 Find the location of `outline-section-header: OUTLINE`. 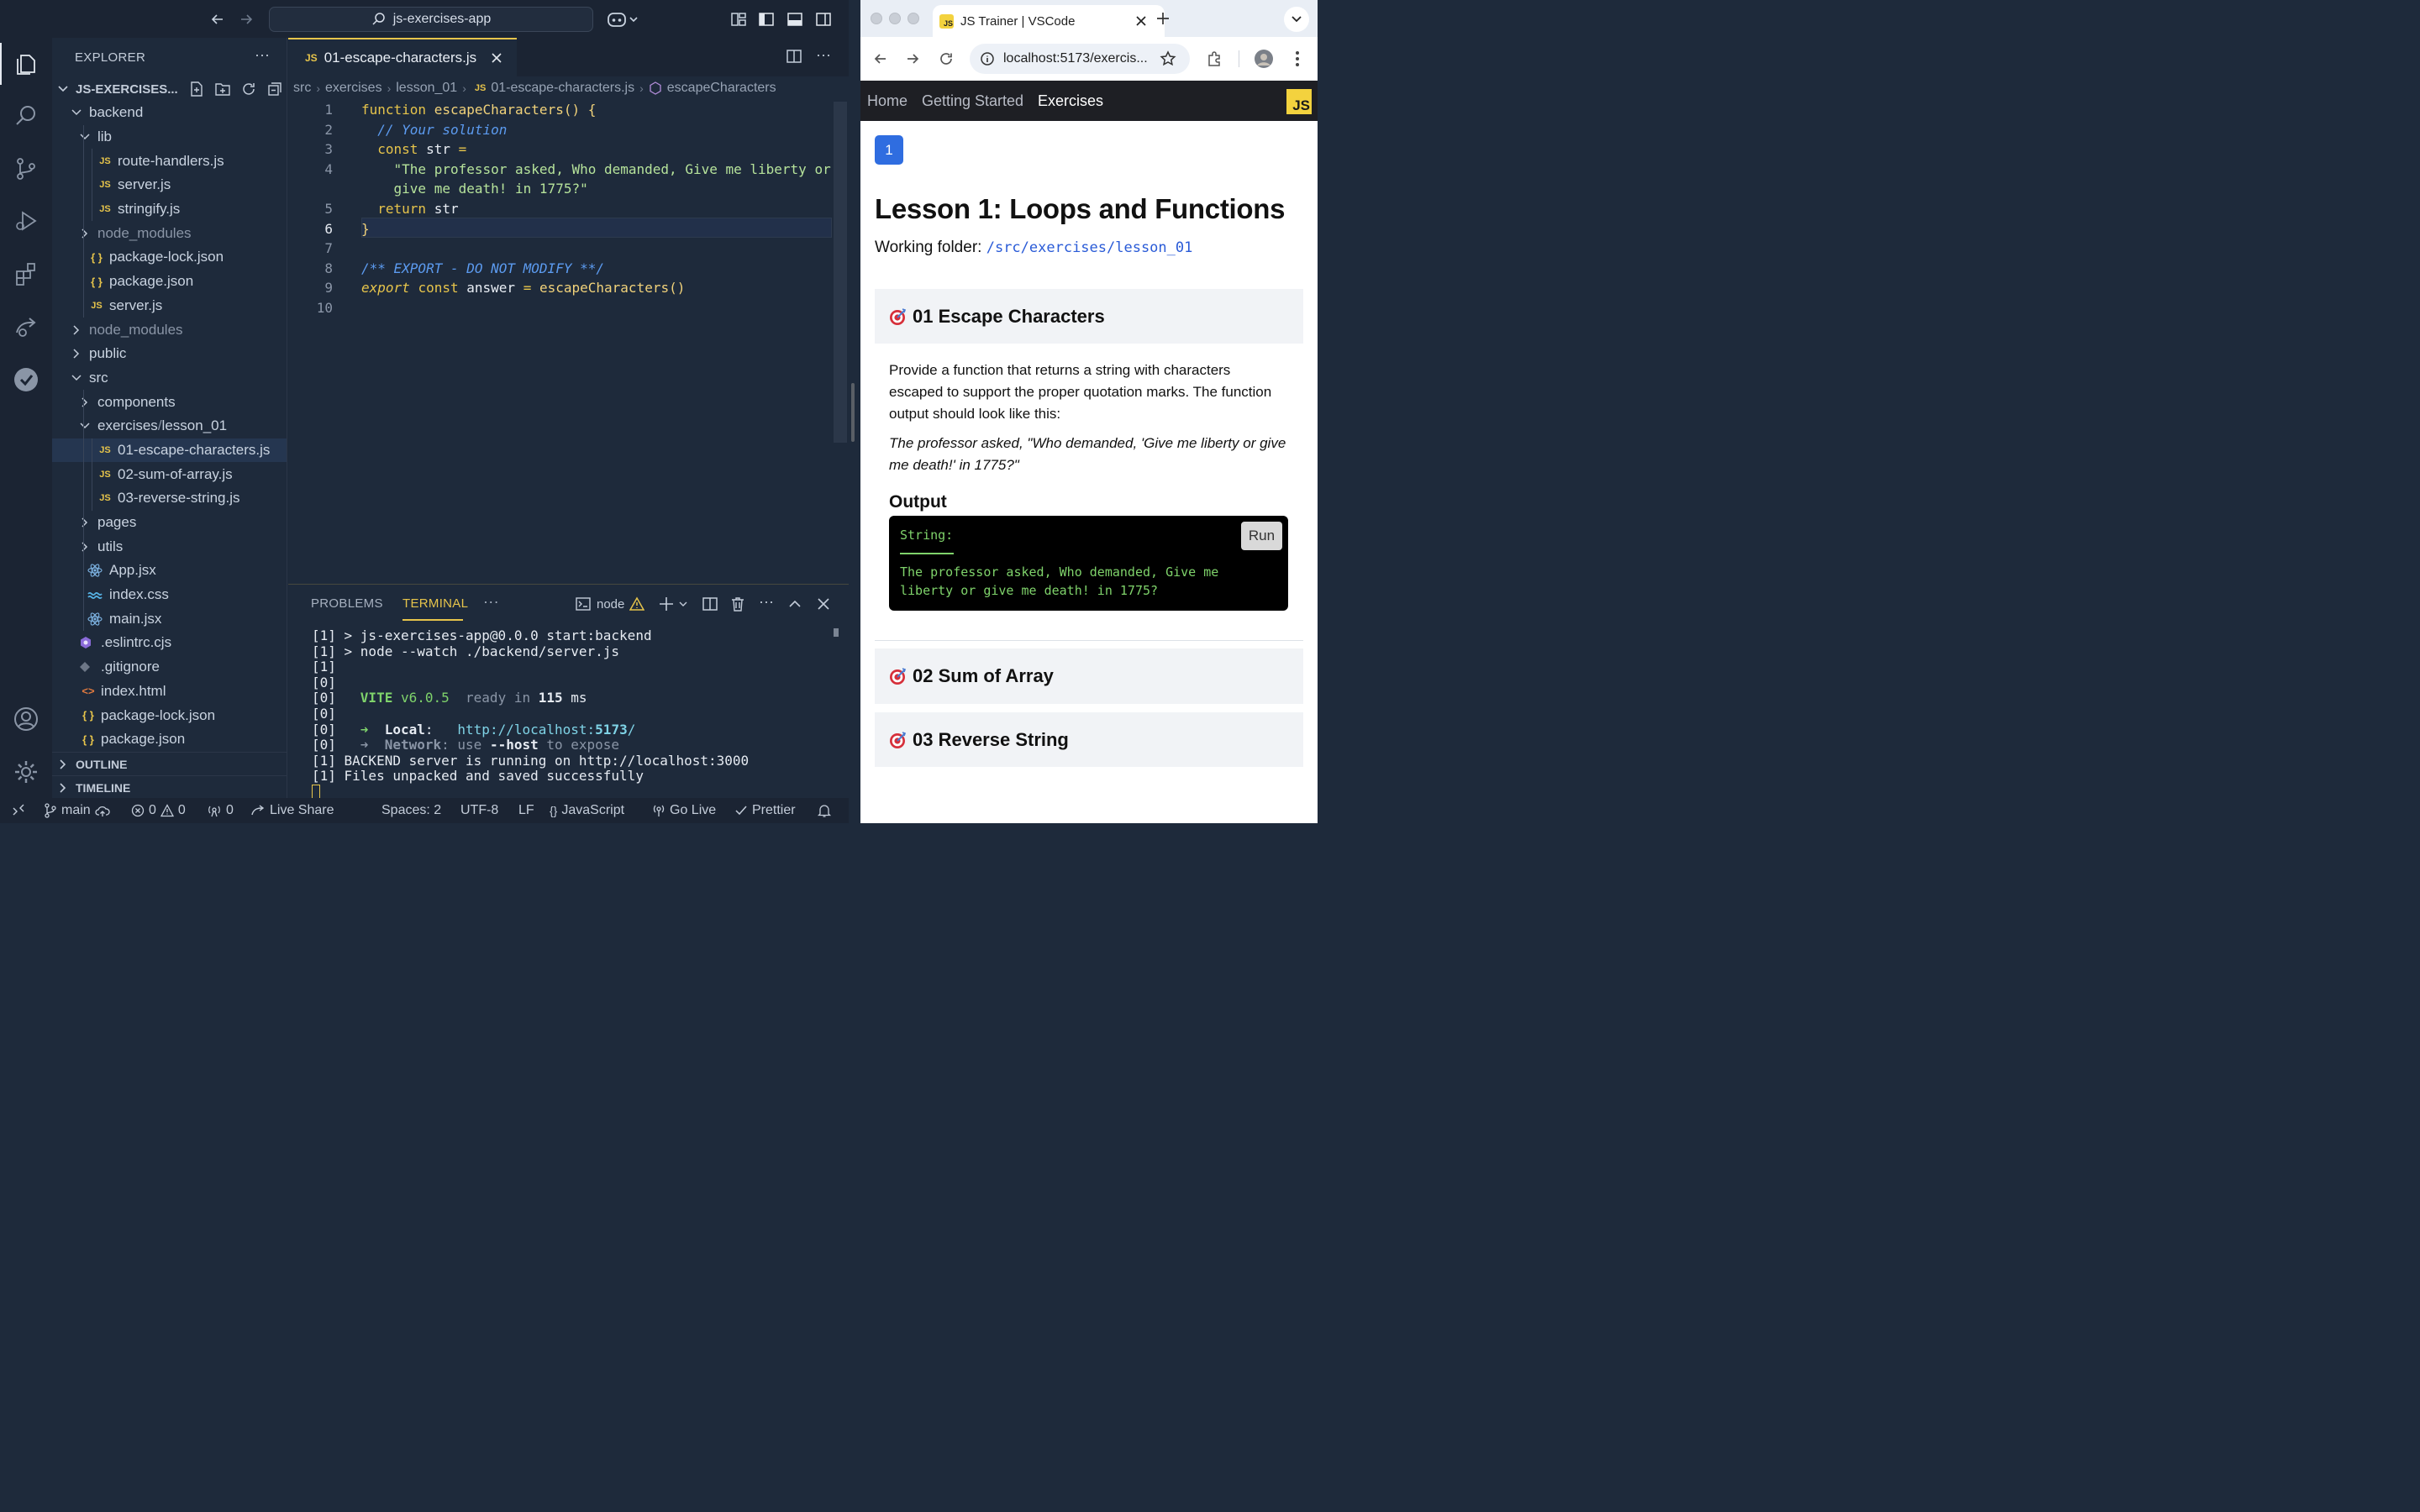

outline-section-header: OUTLINE is located at coordinates (169, 763).